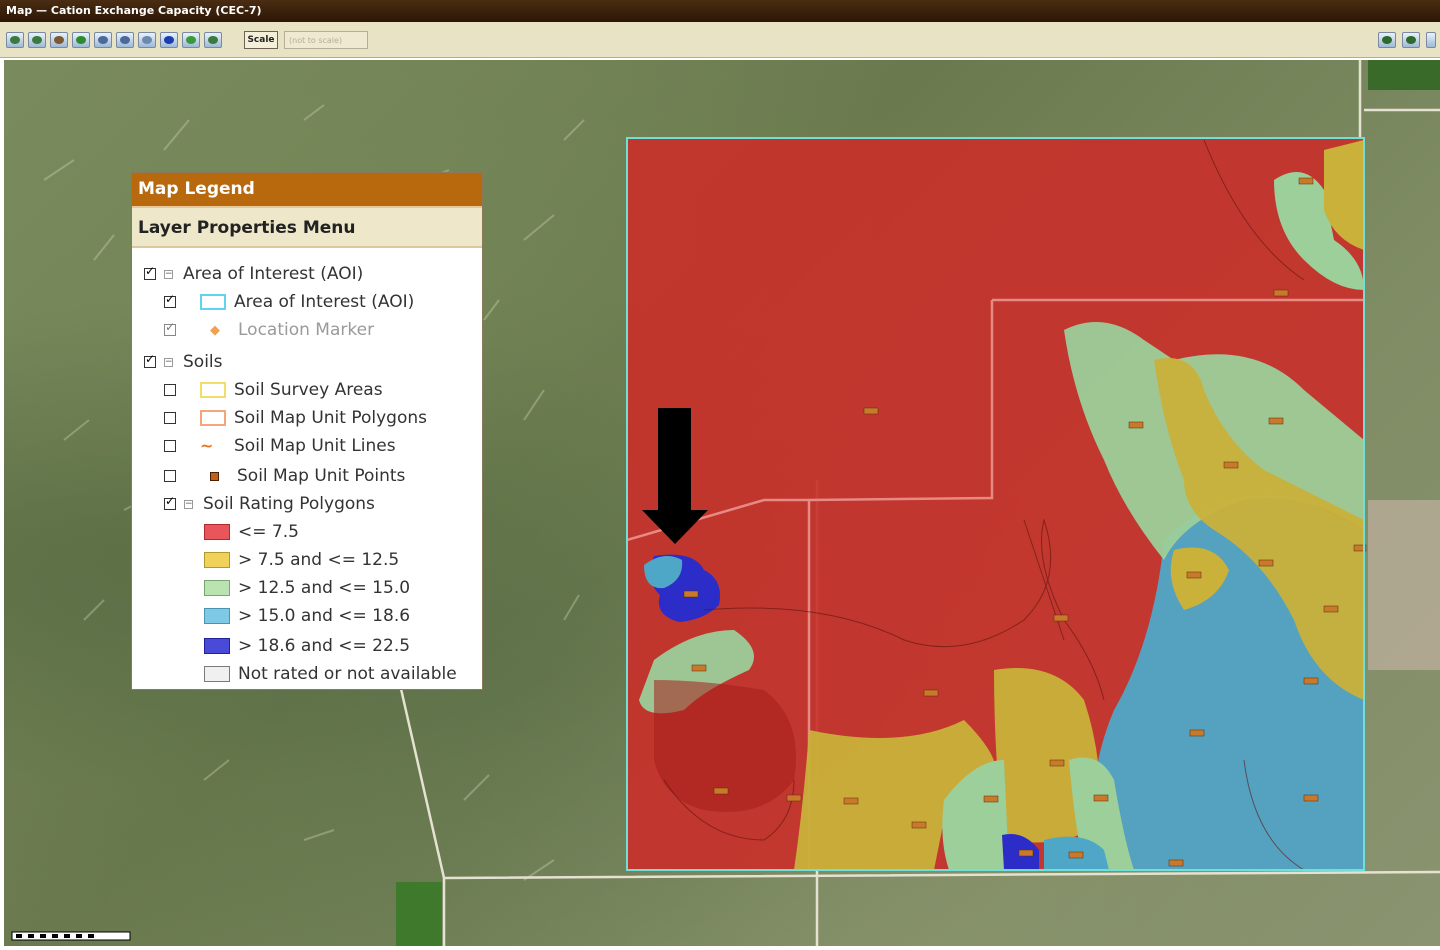 The height and width of the screenshot is (950, 1440). What do you see at coordinates (15, 40) in the screenshot?
I see `zoom-in-icon` at bounding box center [15, 40].